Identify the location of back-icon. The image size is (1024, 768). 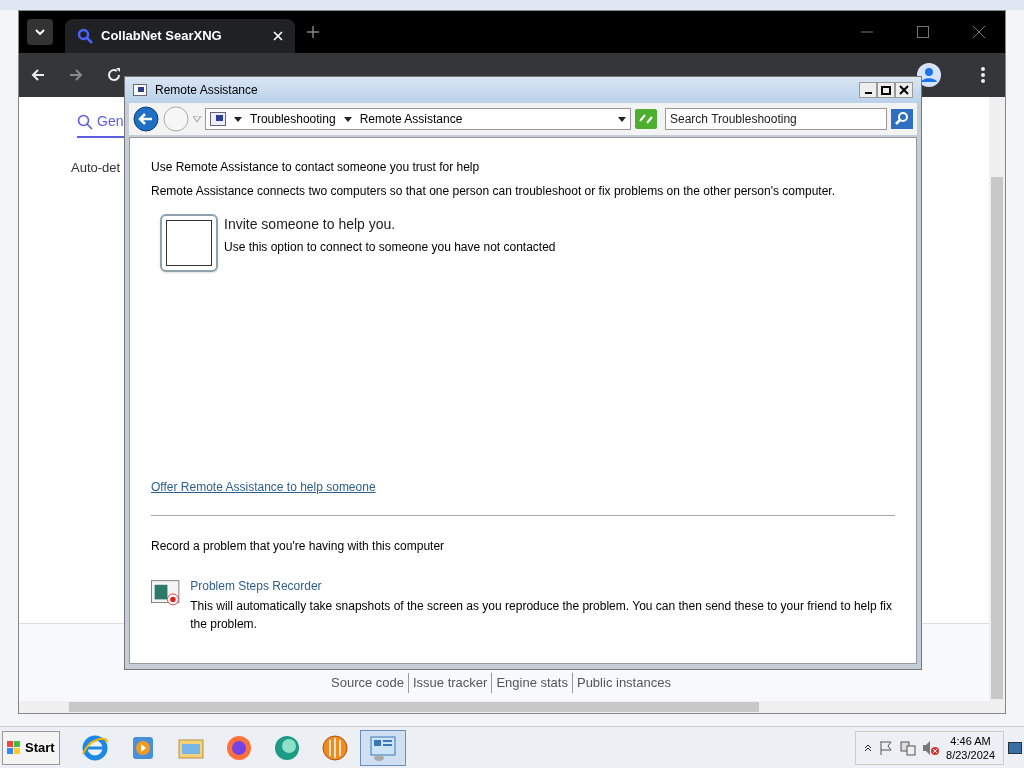
(38, 75).